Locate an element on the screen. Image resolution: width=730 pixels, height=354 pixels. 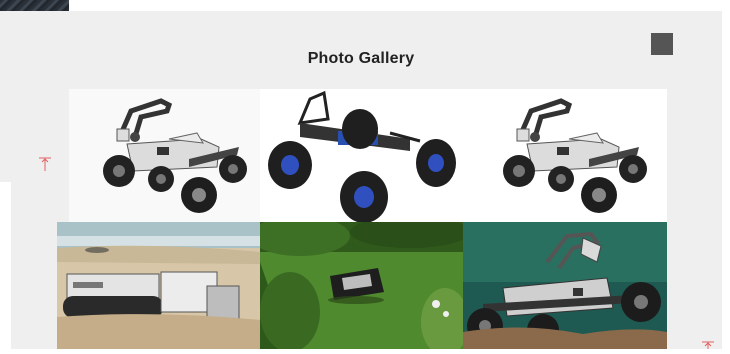
page-title: Photo Gallery is located at coordinates (361, 58).